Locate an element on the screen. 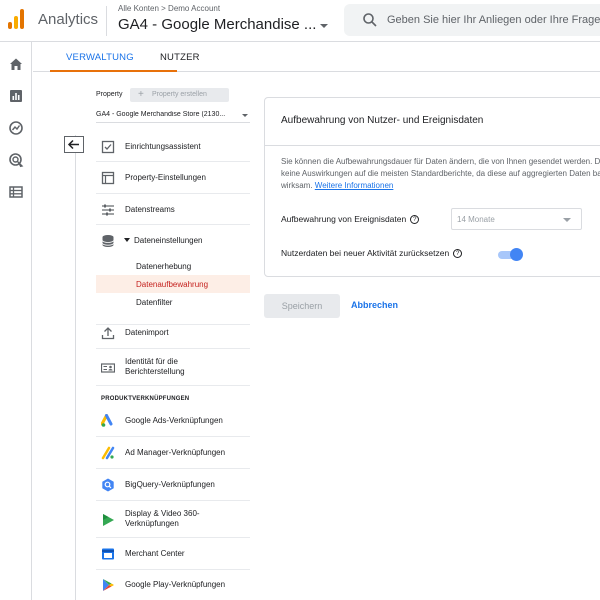 Image resolution: width=600 pixels, height=600 pixels. toggle-knob is located at coordinates (516, 254).